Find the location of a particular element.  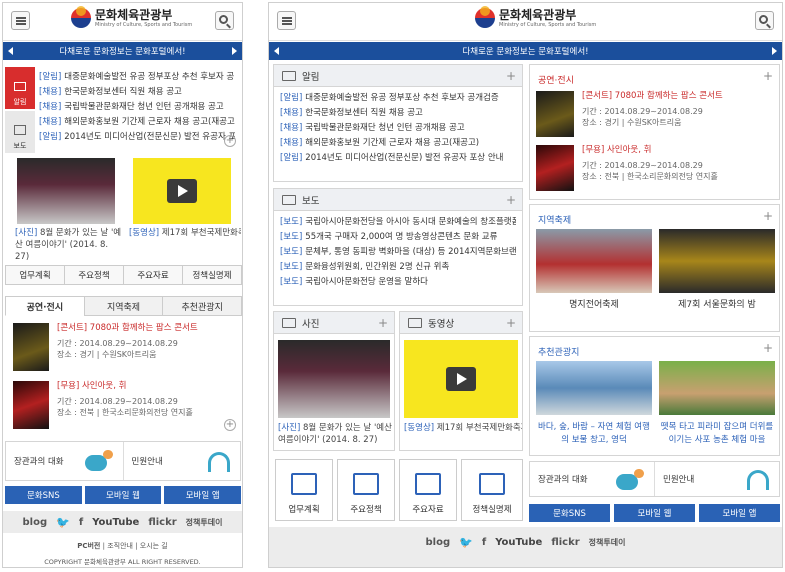

quick-button-realname: 정책실명제 is located at coordinates (492, 490).